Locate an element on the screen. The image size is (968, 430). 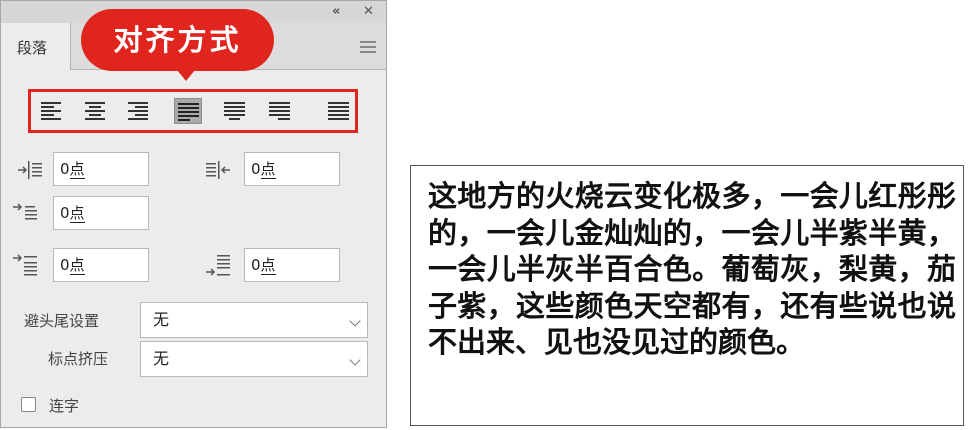
first-line-indent-unit: 点 is located at coordinates (77, 213).